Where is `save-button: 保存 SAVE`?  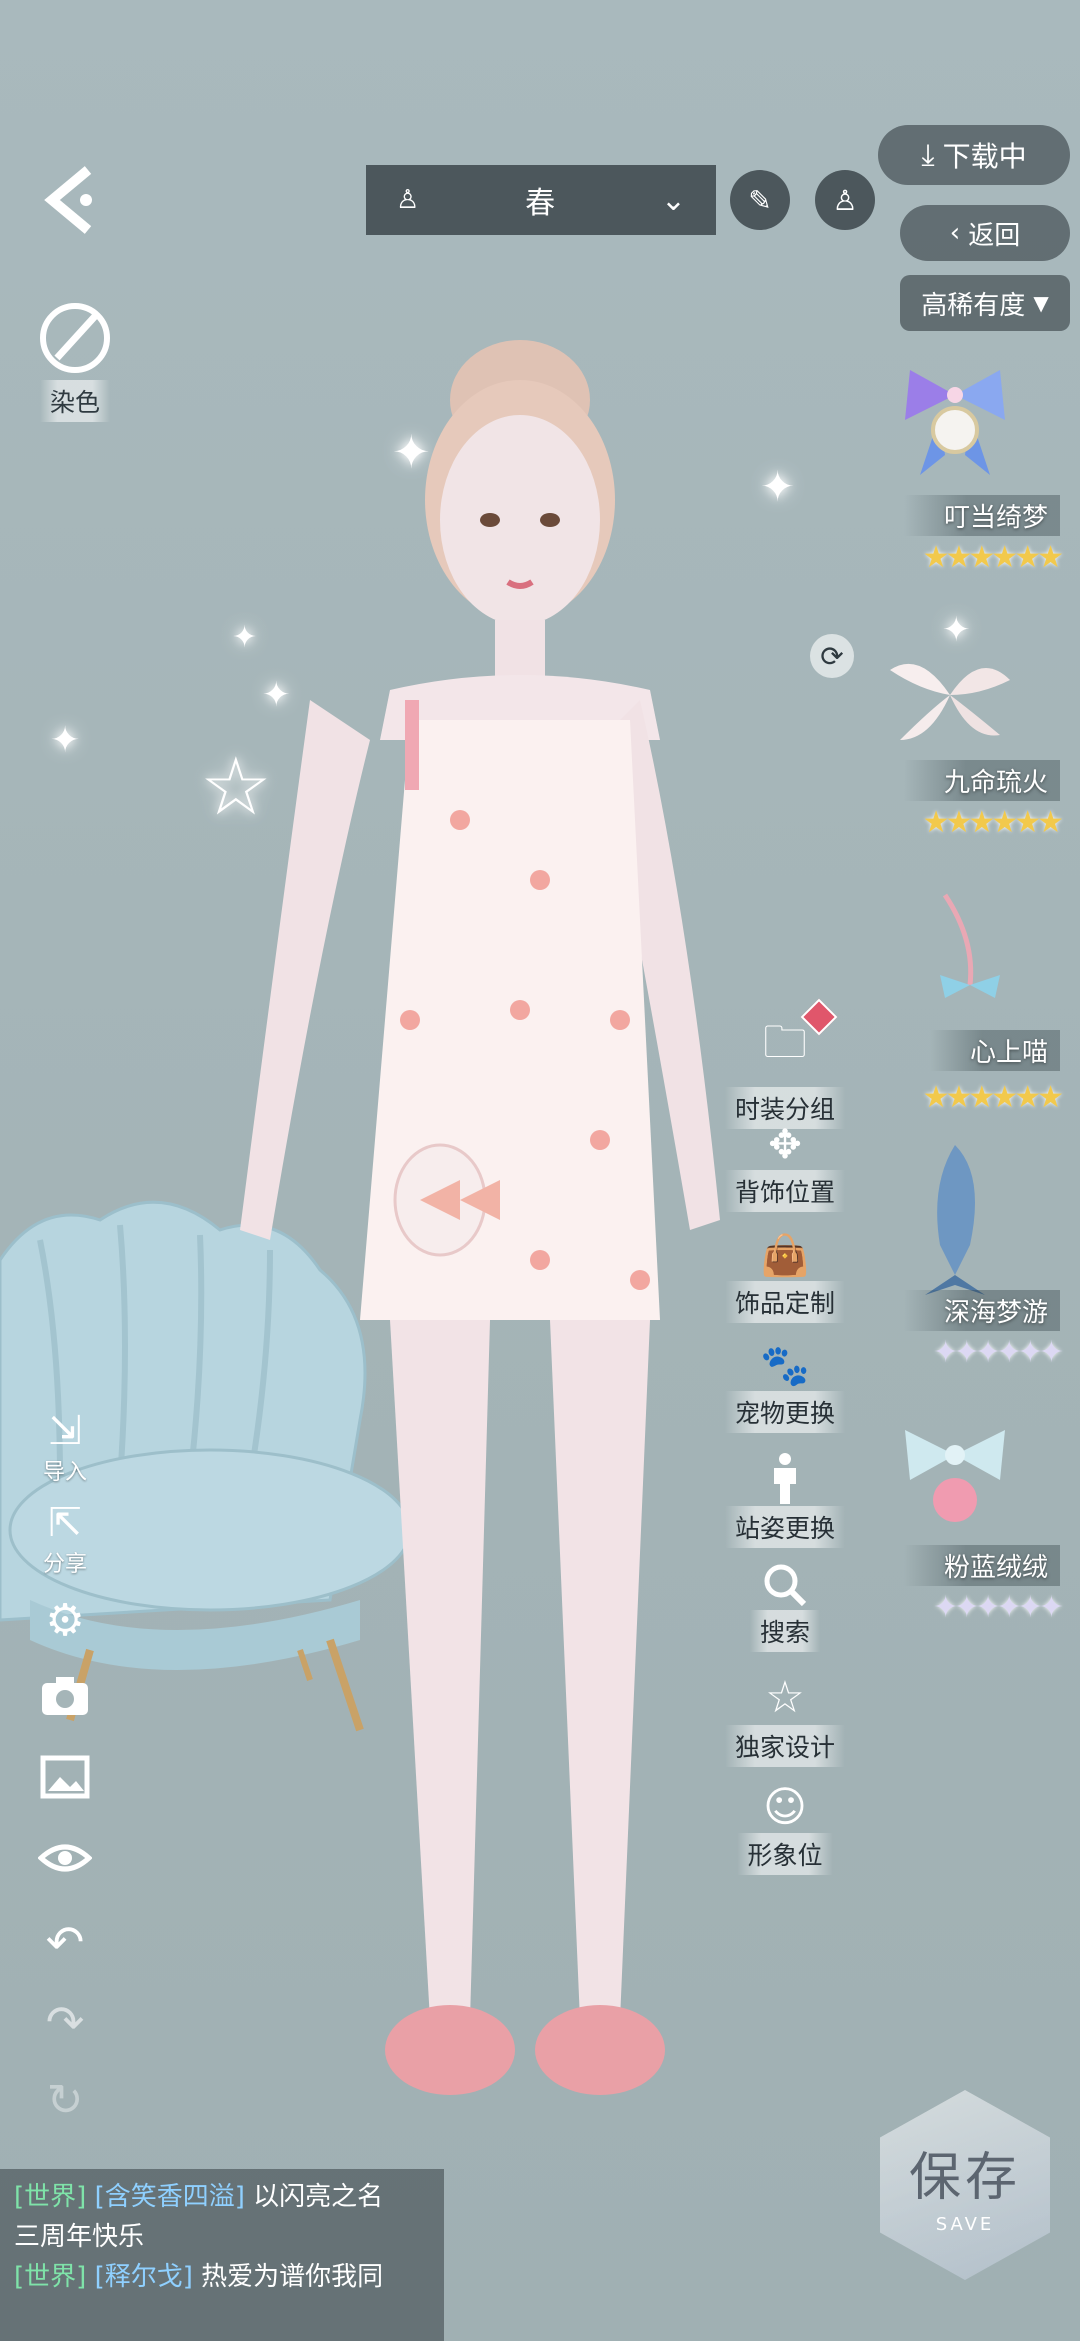
save-button: 保存 SAVE is located at coordinates (965, 2185).